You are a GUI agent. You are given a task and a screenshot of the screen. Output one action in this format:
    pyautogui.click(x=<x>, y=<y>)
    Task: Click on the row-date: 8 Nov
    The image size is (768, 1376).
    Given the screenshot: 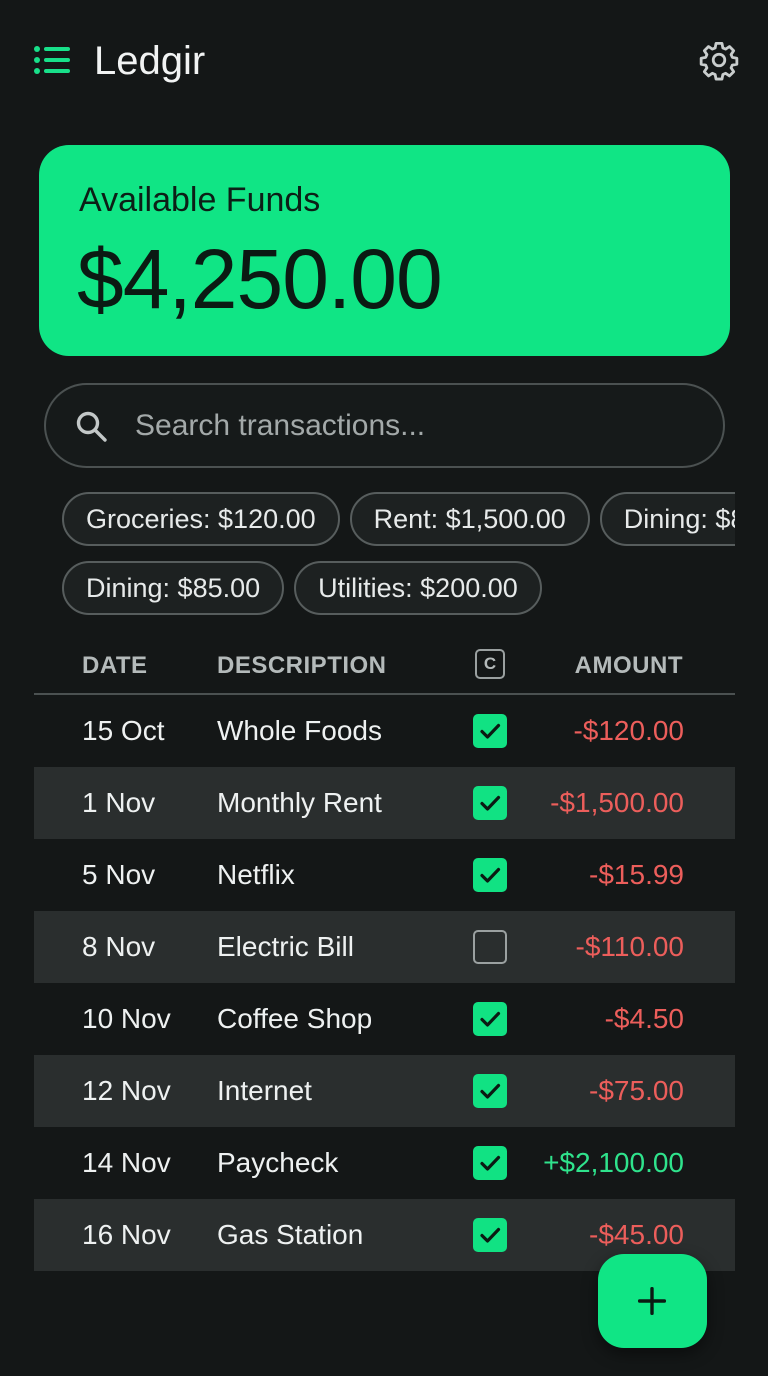 What is the action you would take?
    pyautogui.click(x=119, y=946)
    